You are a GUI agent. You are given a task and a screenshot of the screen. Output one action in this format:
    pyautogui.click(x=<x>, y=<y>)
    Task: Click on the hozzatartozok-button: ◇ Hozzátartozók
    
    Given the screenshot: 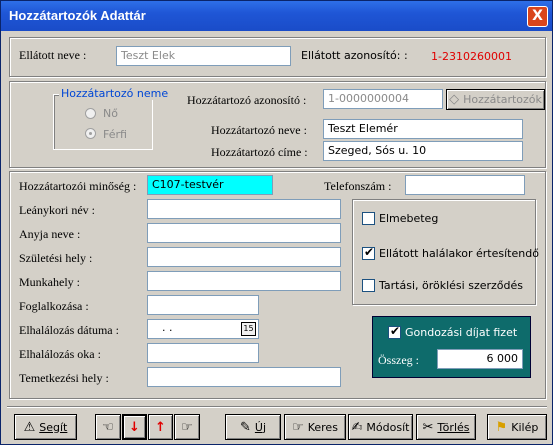 What is the action you would take?
    pyautogui.click(x=495, y=99)
    